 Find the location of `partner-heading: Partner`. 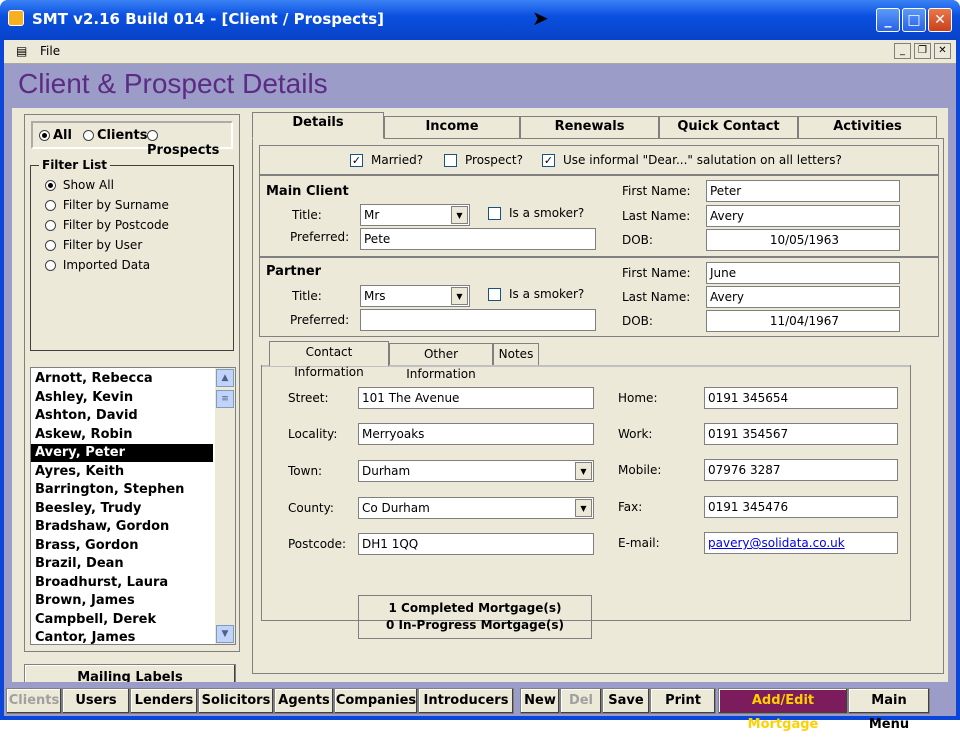

partner-heading: Partner is located at coordinates (294, 271).